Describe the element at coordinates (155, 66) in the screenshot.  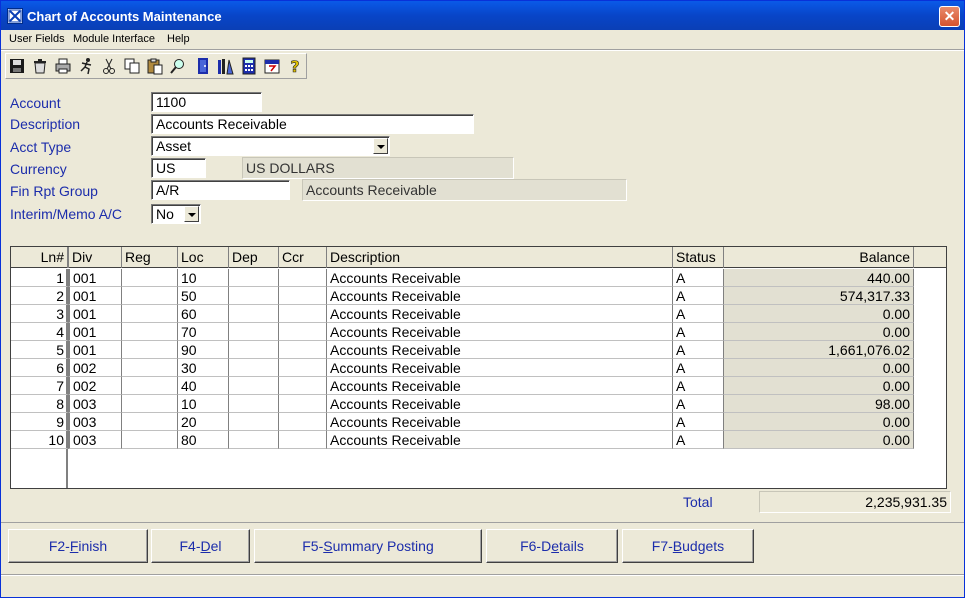
I see `paste-icon` at that location.